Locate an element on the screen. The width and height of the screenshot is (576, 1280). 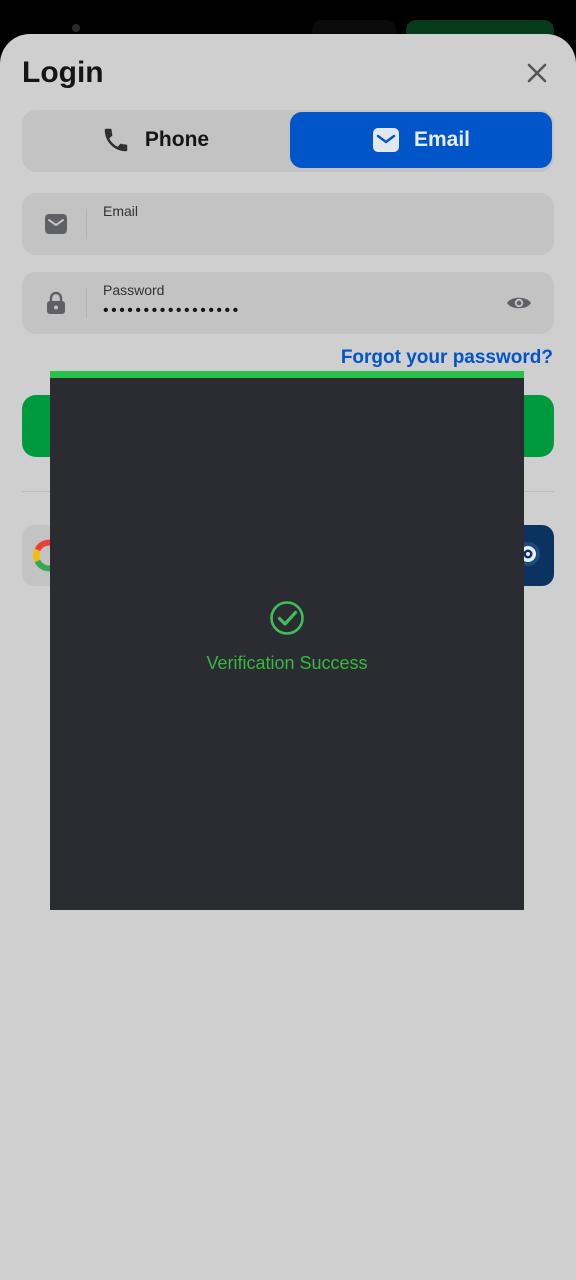
close-button is located at coordinates (537, 73).